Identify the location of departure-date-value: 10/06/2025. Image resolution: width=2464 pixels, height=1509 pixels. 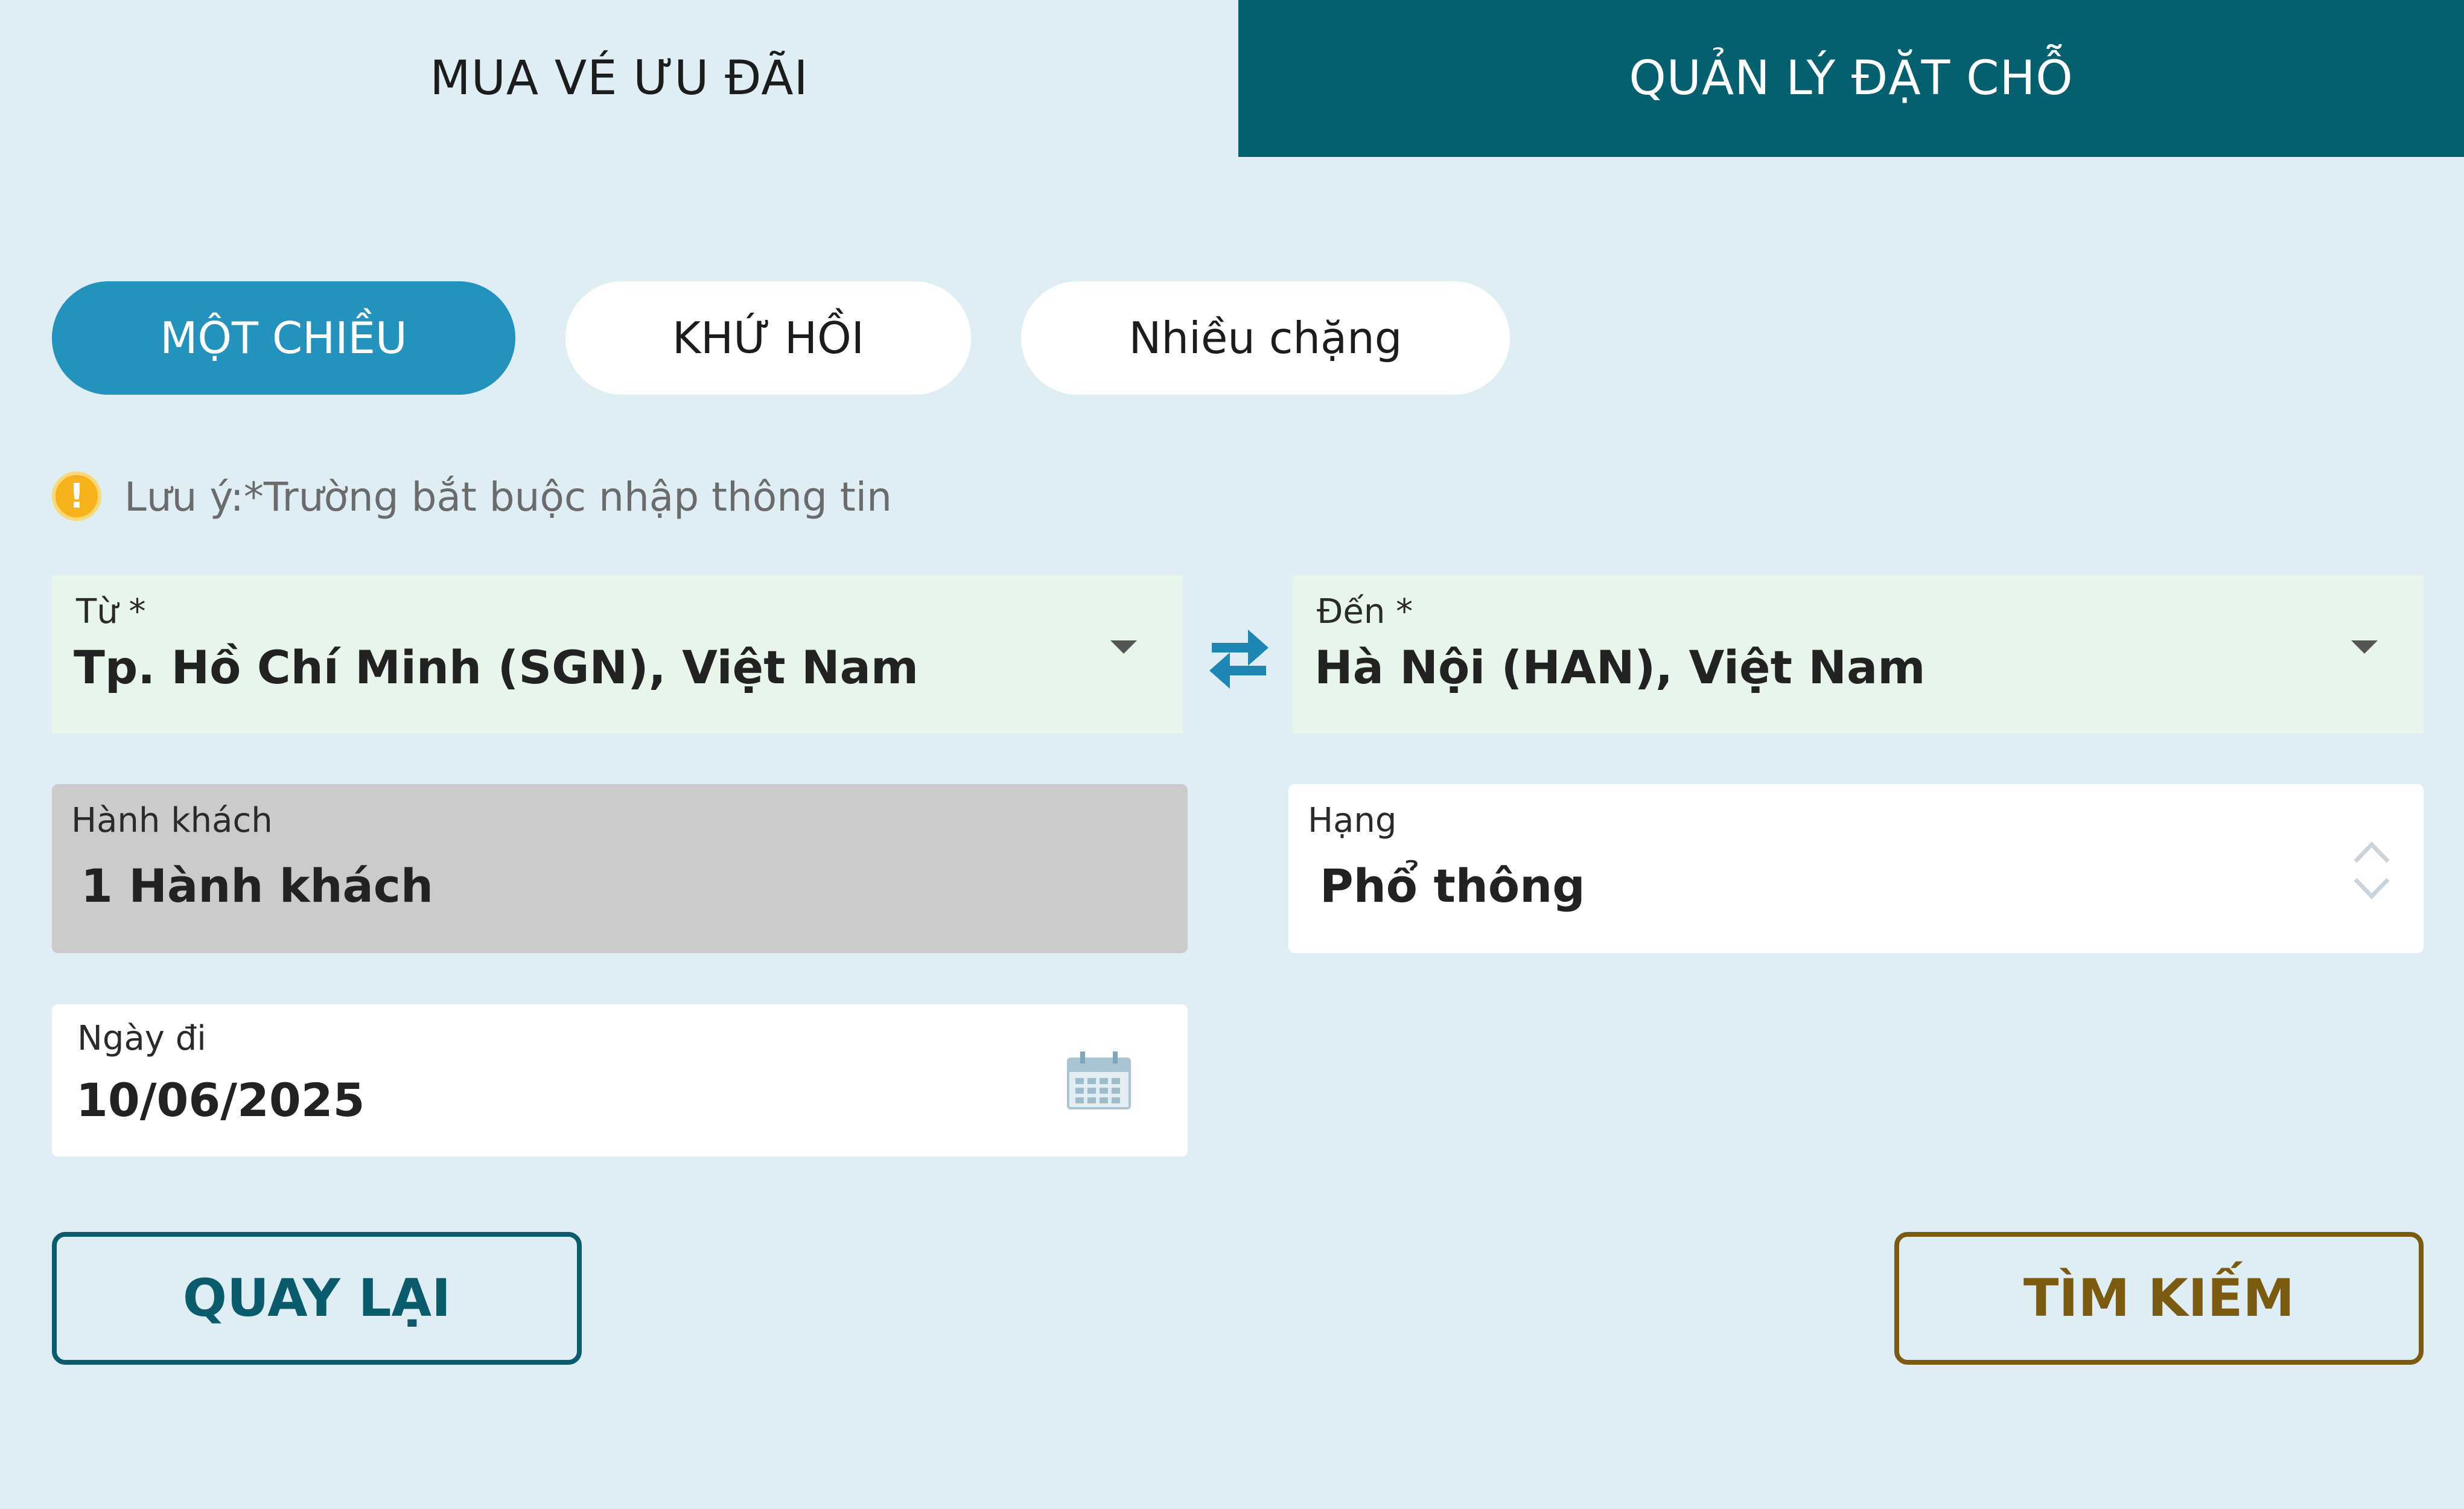
(220, 1100).